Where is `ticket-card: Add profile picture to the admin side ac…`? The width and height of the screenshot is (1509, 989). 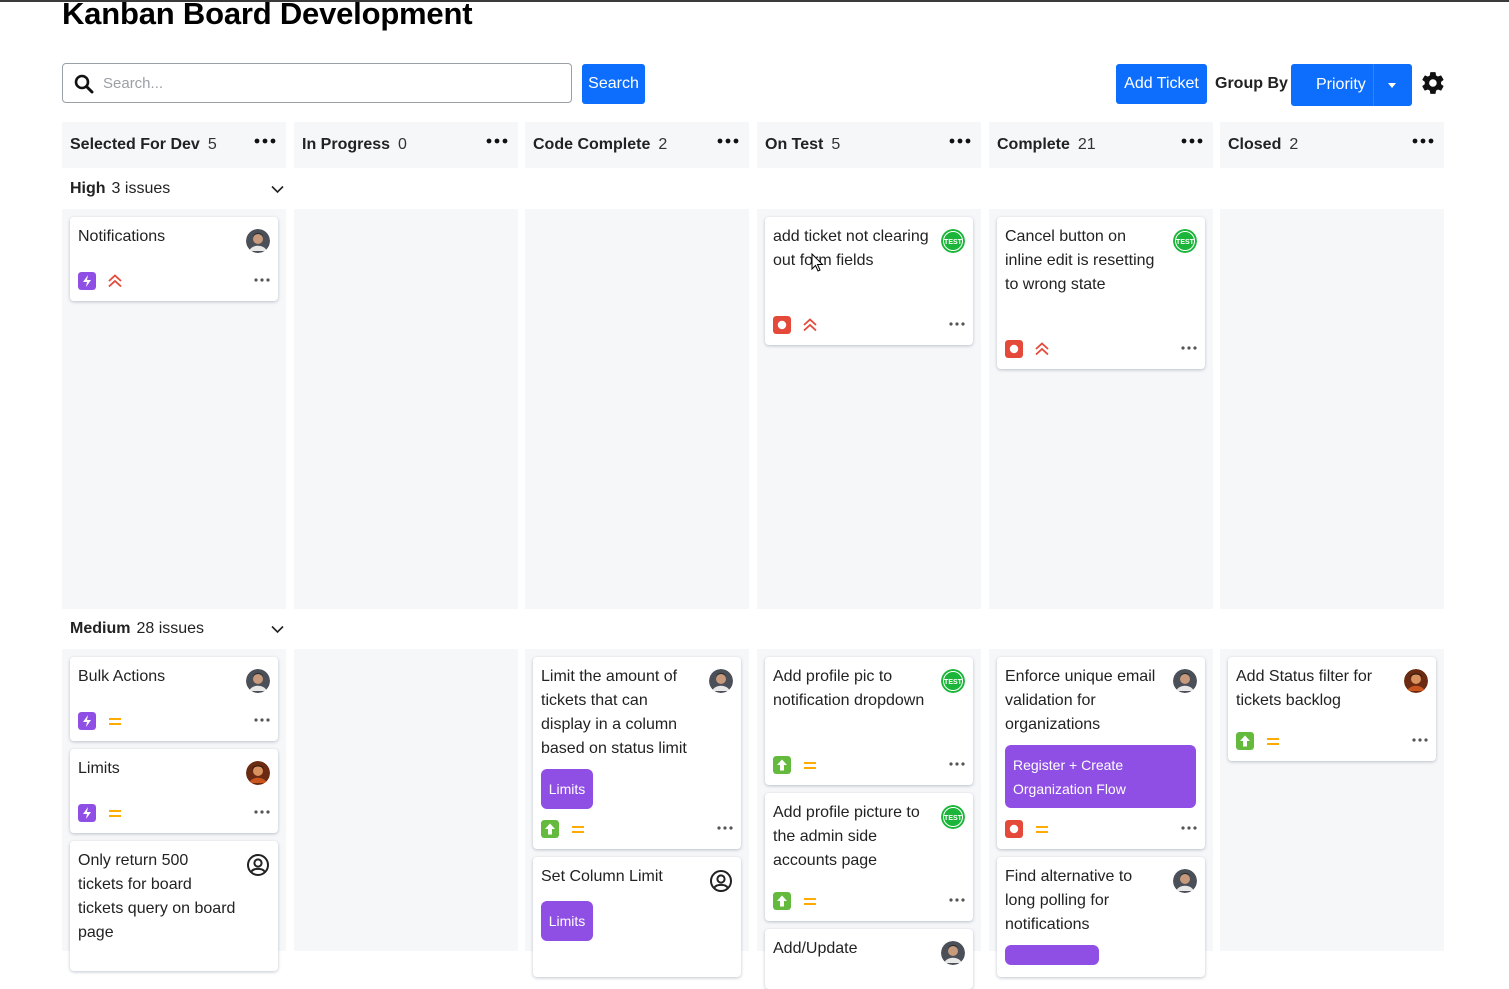
ticket-card: Add profile picture to the admin side ac… is located at coordinates (869, 857).